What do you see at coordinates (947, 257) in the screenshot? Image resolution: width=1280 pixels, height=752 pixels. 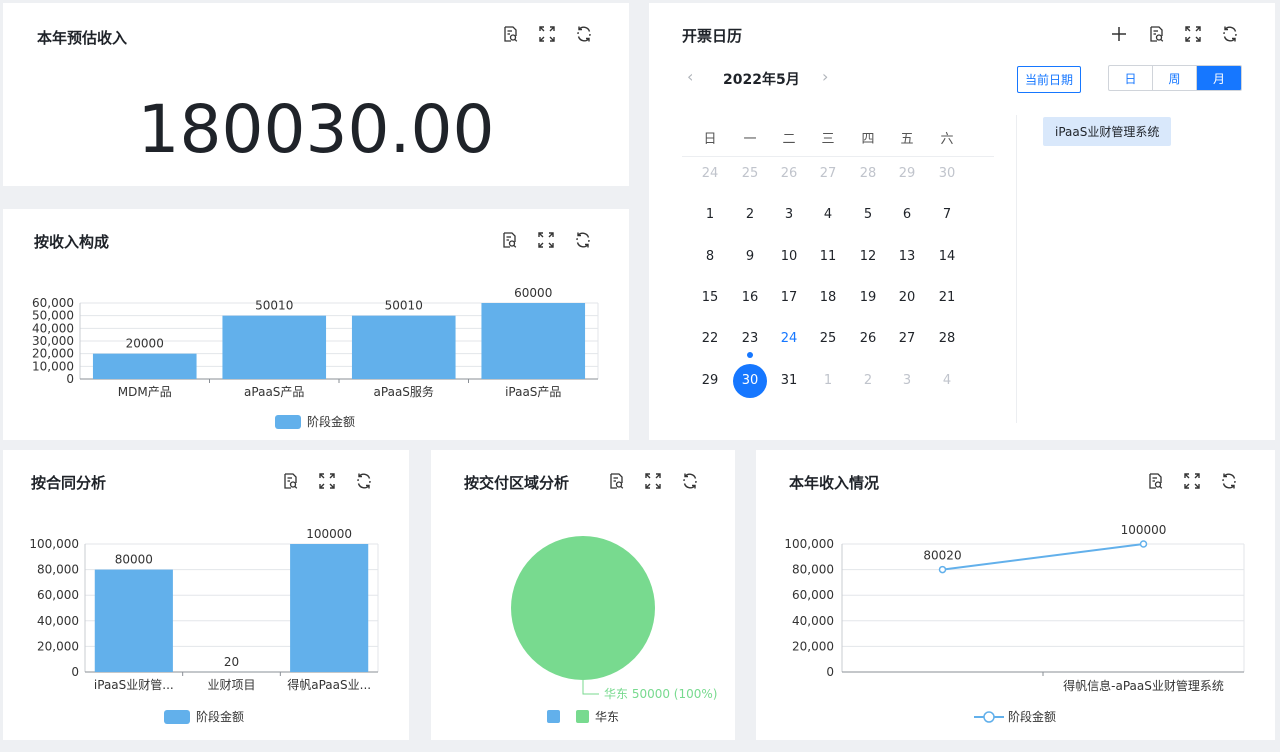 I see `calendar-day: 14` at bounding box center [947, 257].